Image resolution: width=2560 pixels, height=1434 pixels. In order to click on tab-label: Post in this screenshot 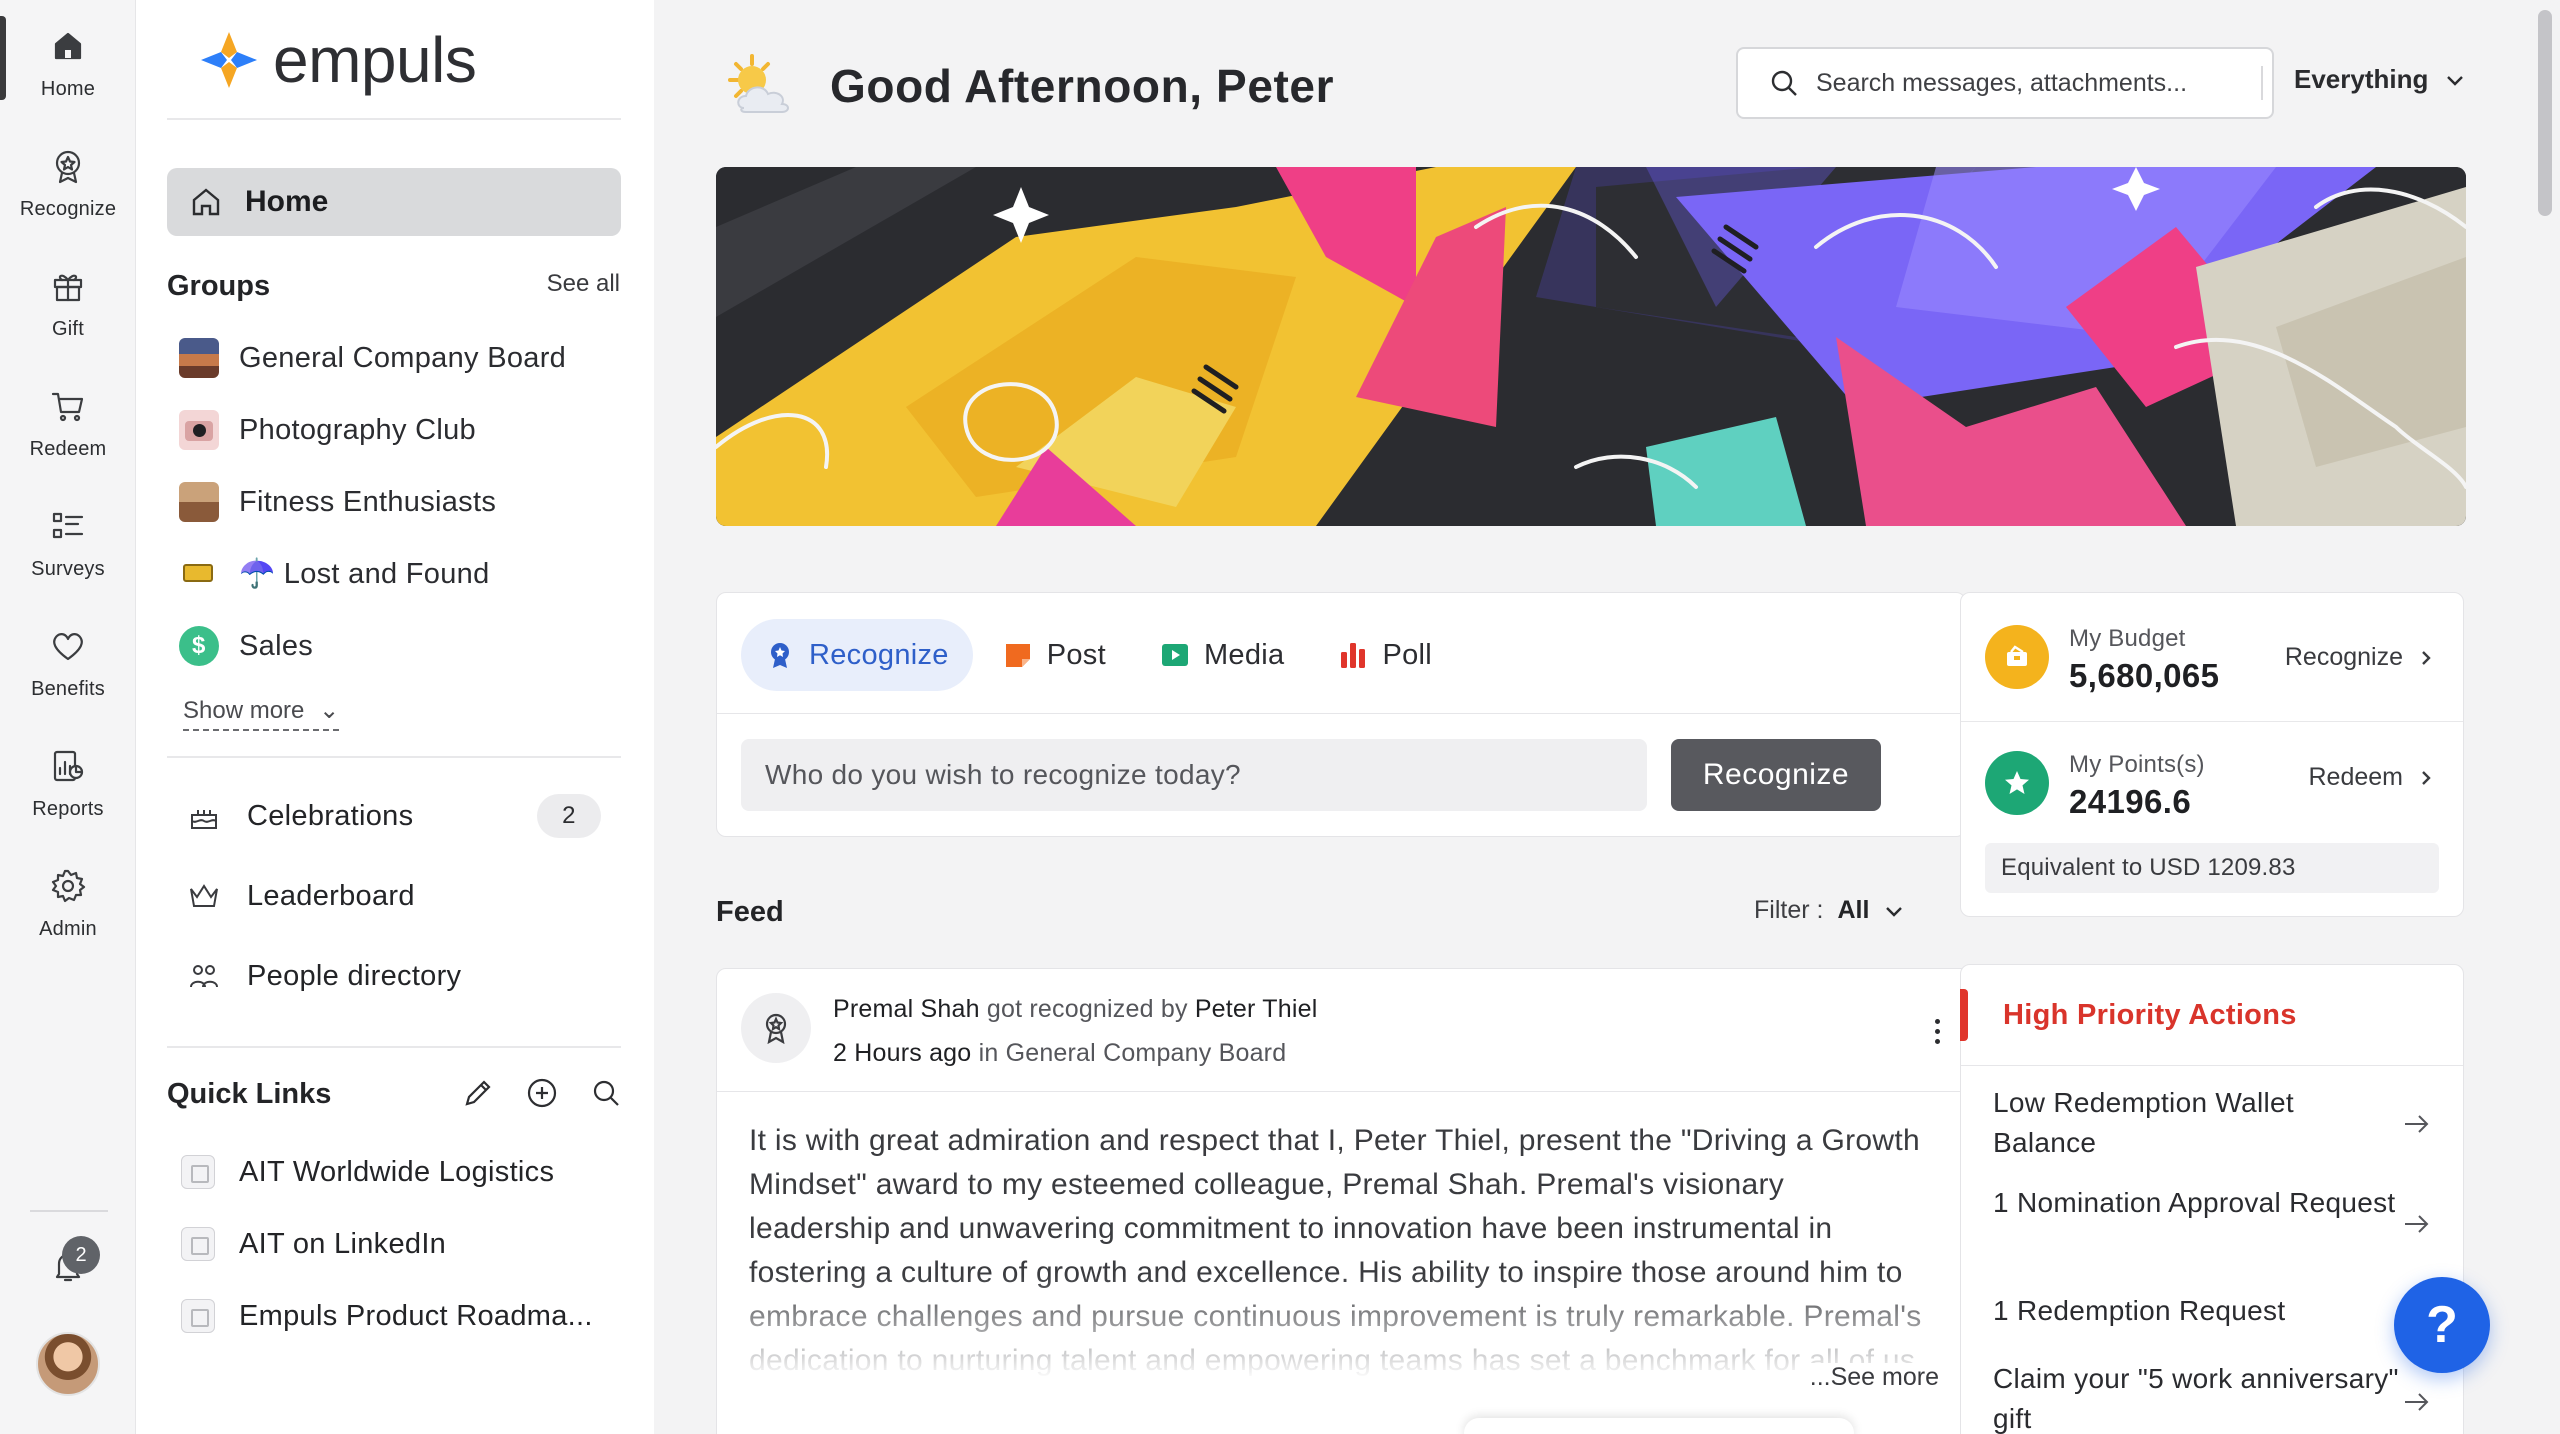, I will do `click(1076, 654)`.